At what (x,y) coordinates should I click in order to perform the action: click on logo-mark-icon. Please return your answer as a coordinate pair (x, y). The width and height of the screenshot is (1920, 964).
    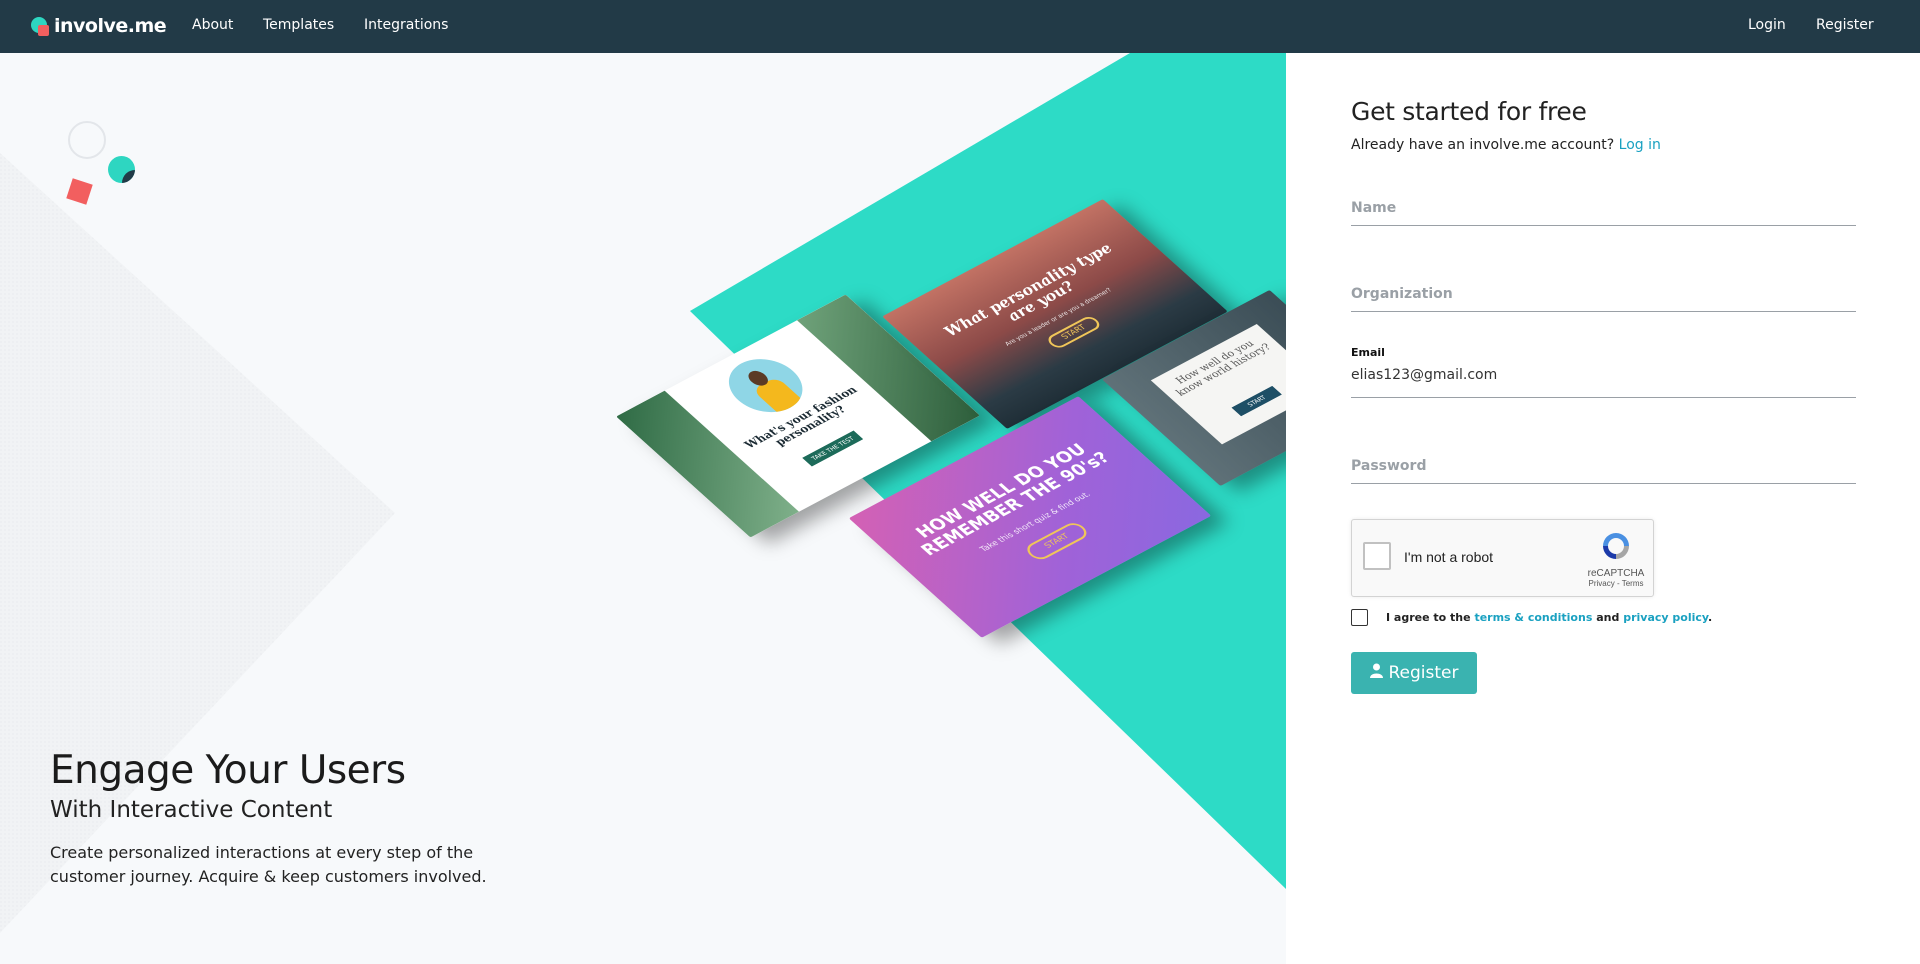
    Looking at the image, I should click on (42, 26).